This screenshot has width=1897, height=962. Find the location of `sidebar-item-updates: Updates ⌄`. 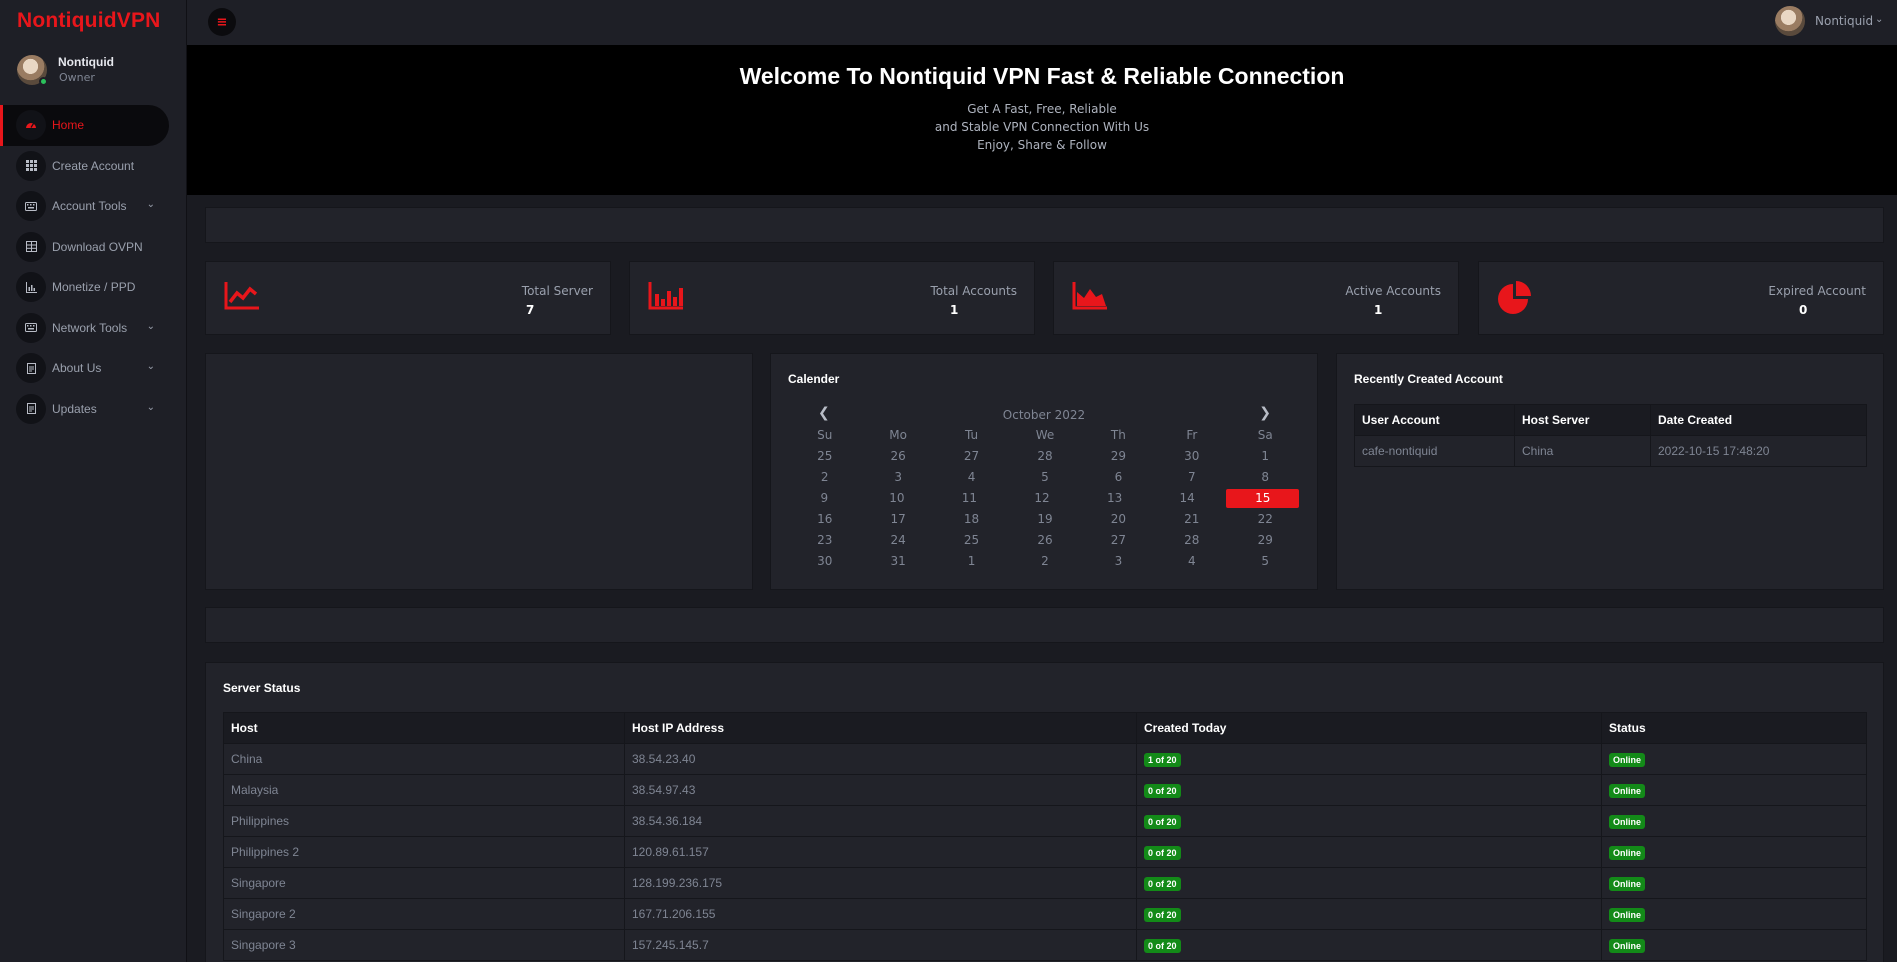

sidebar-item-updates: Updates ⌄ is located at coordinates (93, 409).